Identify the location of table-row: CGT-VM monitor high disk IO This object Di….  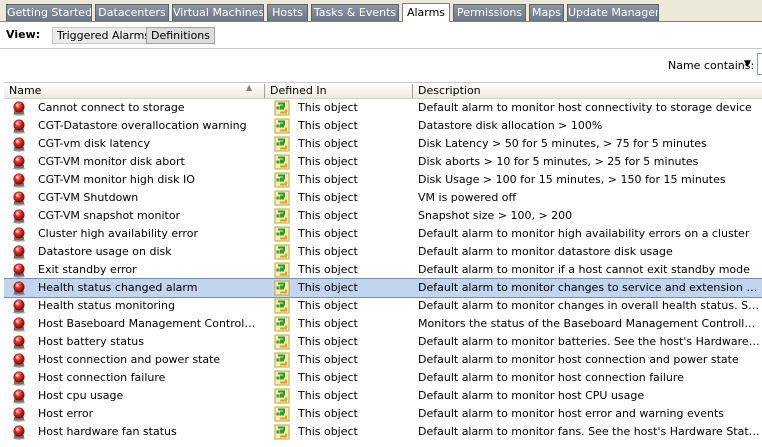
(383, 180).